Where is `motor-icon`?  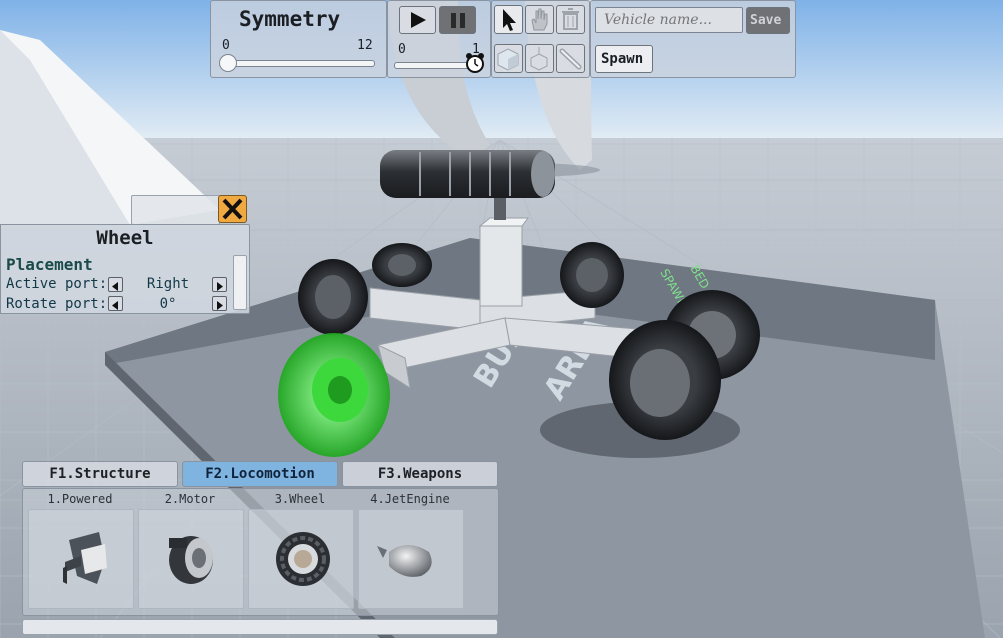
motor-icon is located at coordinates (191, 560).